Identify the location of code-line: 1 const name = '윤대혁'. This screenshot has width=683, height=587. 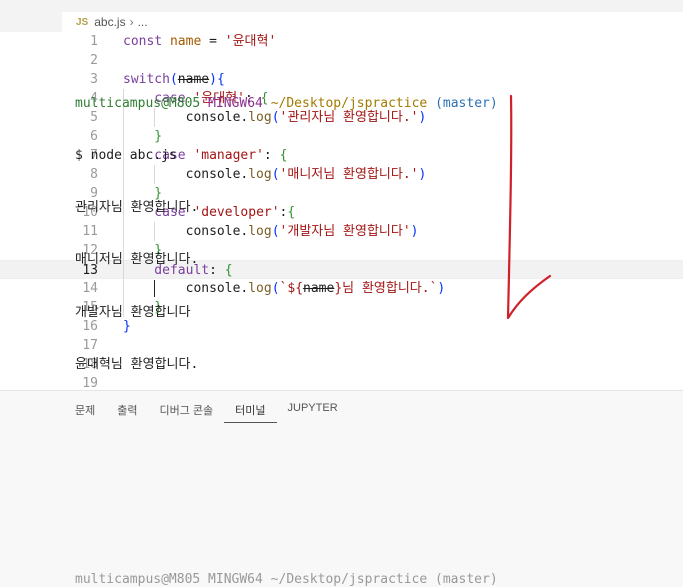
(341, 41).